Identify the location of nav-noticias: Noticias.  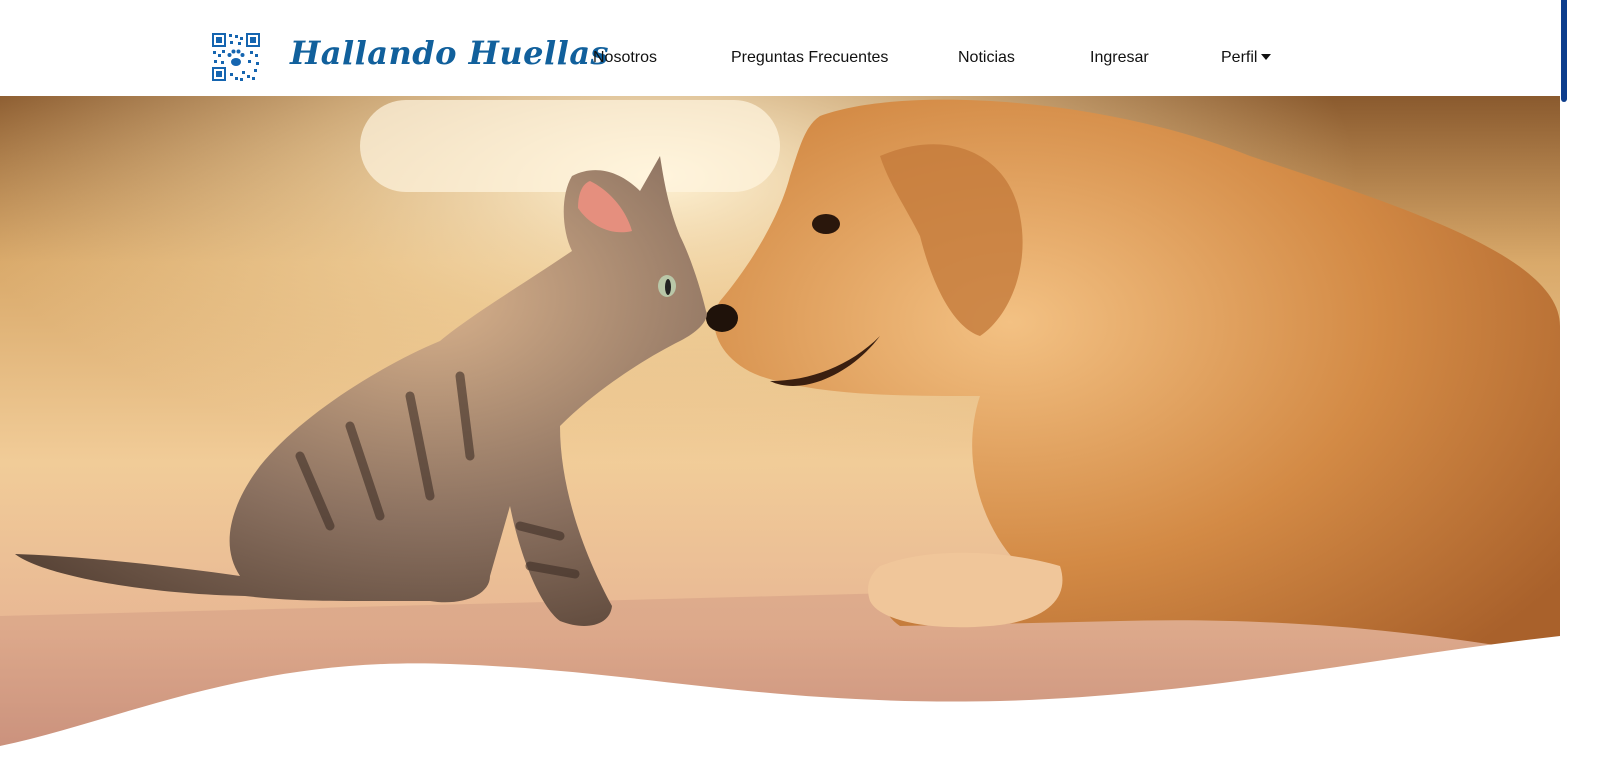
(986, 58).